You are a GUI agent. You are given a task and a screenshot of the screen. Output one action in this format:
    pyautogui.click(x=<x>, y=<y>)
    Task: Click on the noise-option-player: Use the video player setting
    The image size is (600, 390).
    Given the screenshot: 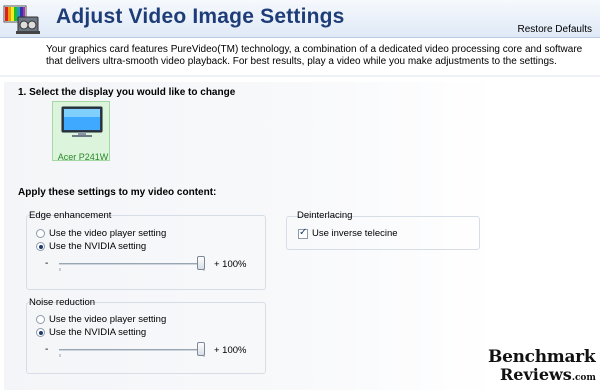 What is the action you would take?
    pyautogui.click(x=101, y=319)
    